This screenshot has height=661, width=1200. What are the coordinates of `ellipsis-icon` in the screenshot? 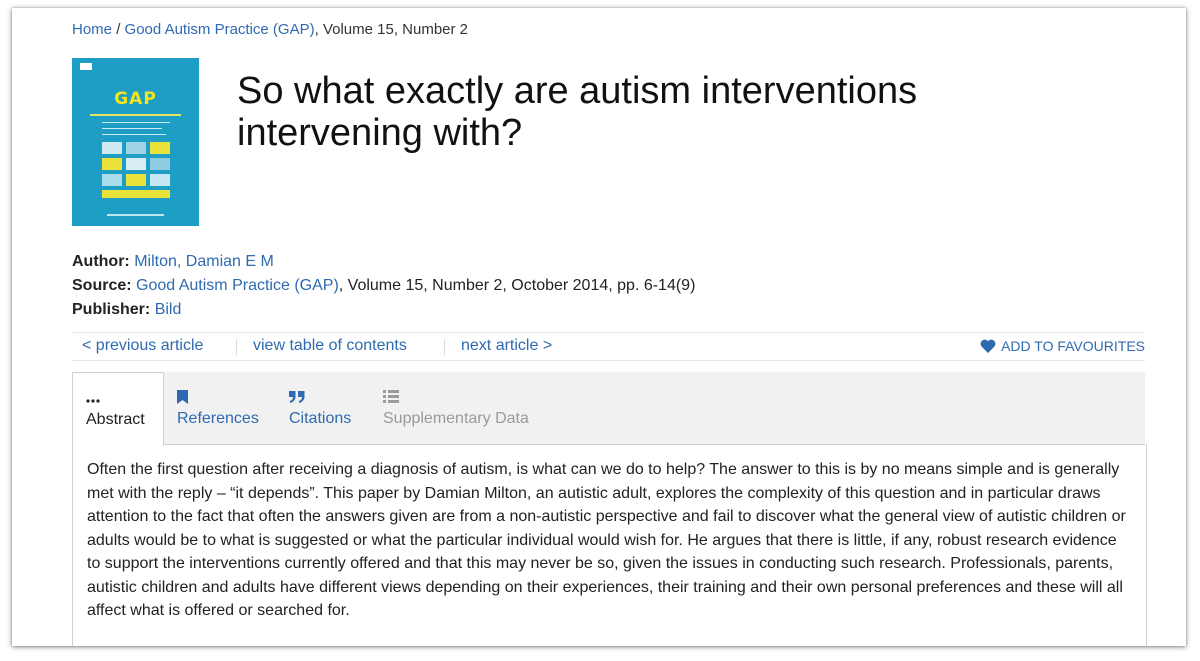 It's located at (93, 400).